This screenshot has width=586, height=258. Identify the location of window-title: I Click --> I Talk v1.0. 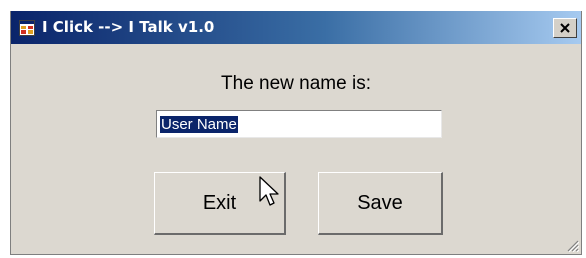
(128, 27).